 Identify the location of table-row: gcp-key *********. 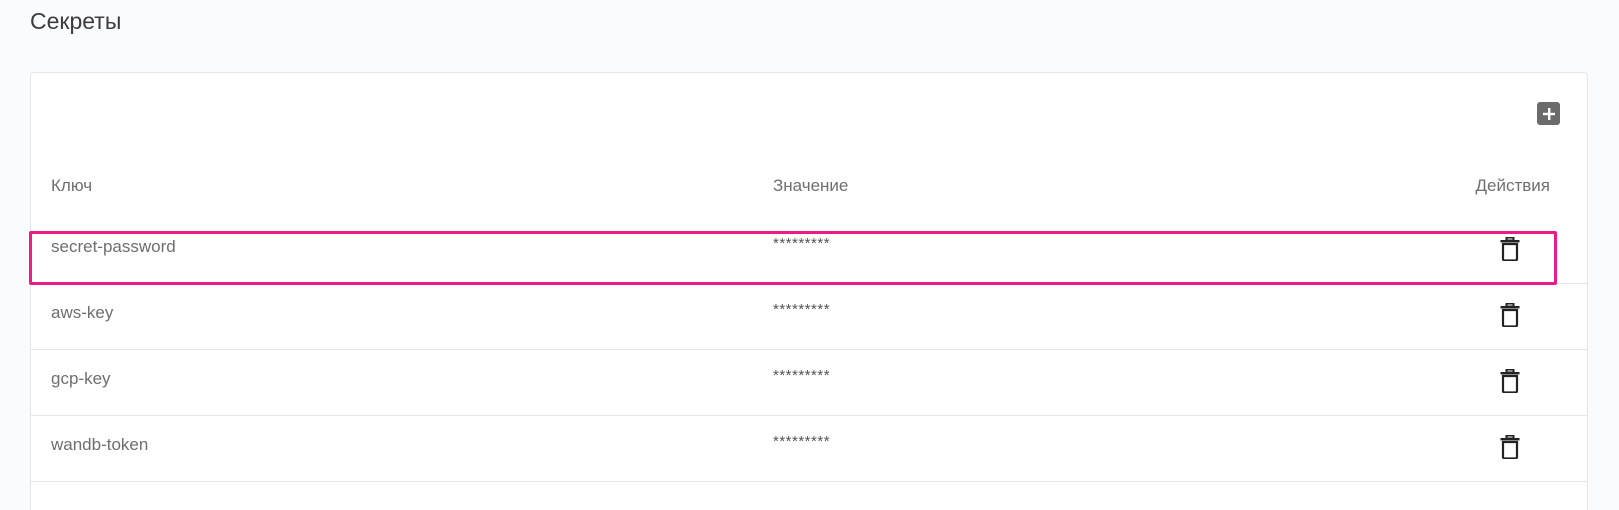
(809, 383).